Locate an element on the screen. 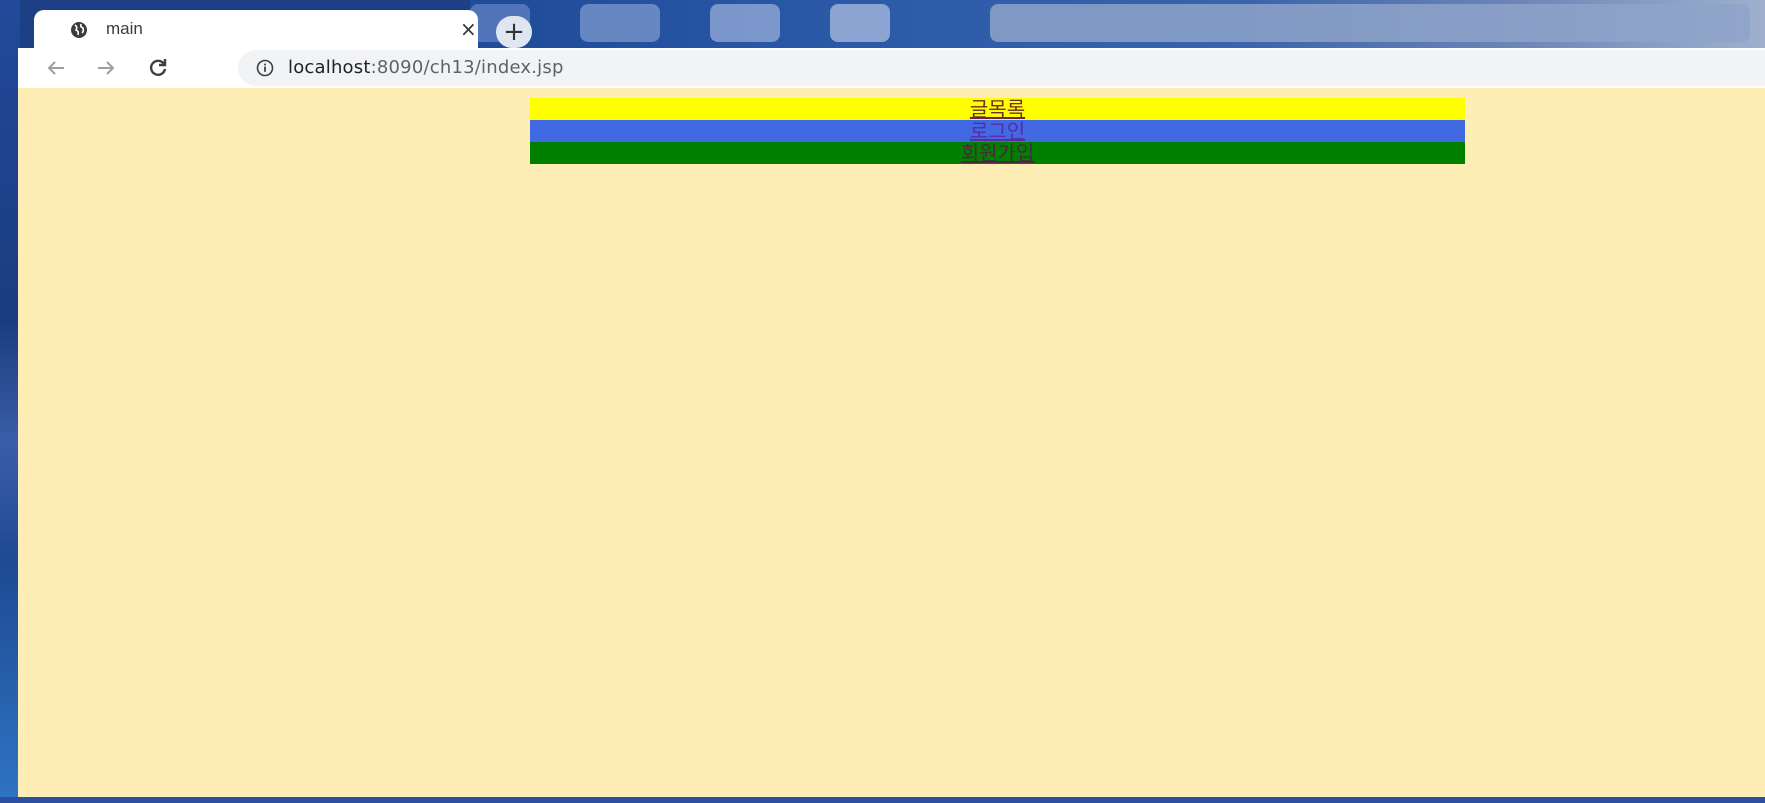  url-text: localhost:8090/ch13/index.jsp is located at coordinates (426, 67).